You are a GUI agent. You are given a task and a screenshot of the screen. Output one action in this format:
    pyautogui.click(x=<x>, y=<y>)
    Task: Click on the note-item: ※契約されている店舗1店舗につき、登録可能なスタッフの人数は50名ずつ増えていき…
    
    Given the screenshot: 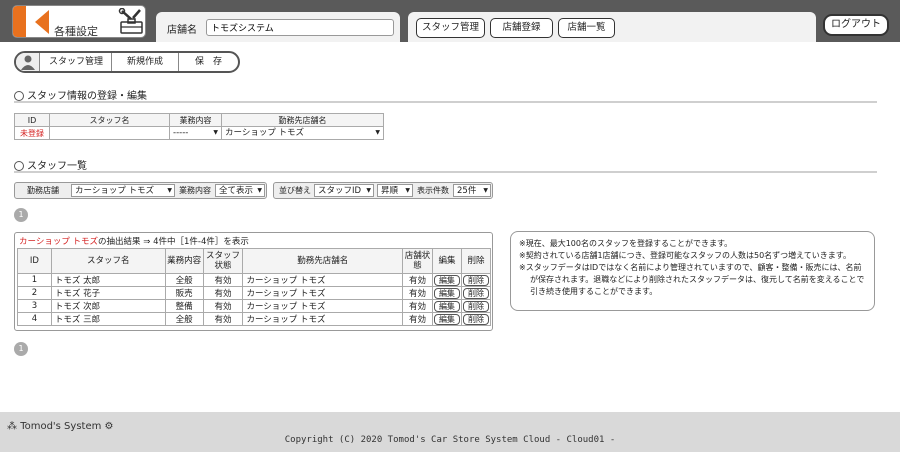 What is the action you would take?
    pyautogui.click(x=685, y=255)
    